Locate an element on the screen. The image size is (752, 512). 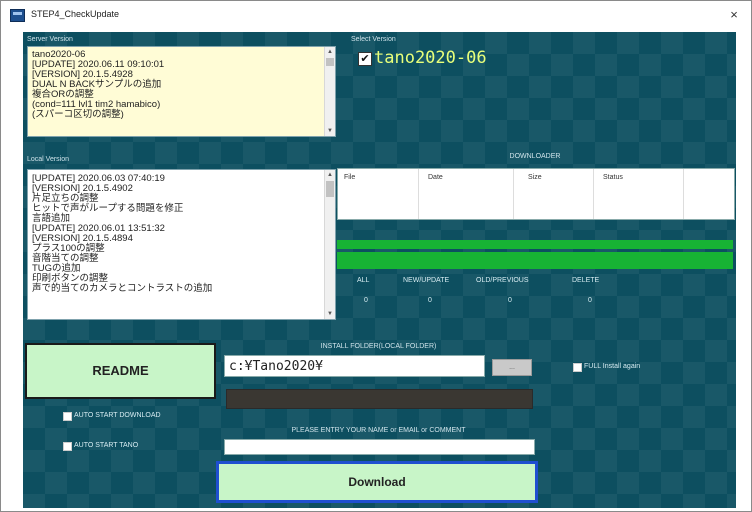
column-header-date: Date is located at coordinates (435, 177).